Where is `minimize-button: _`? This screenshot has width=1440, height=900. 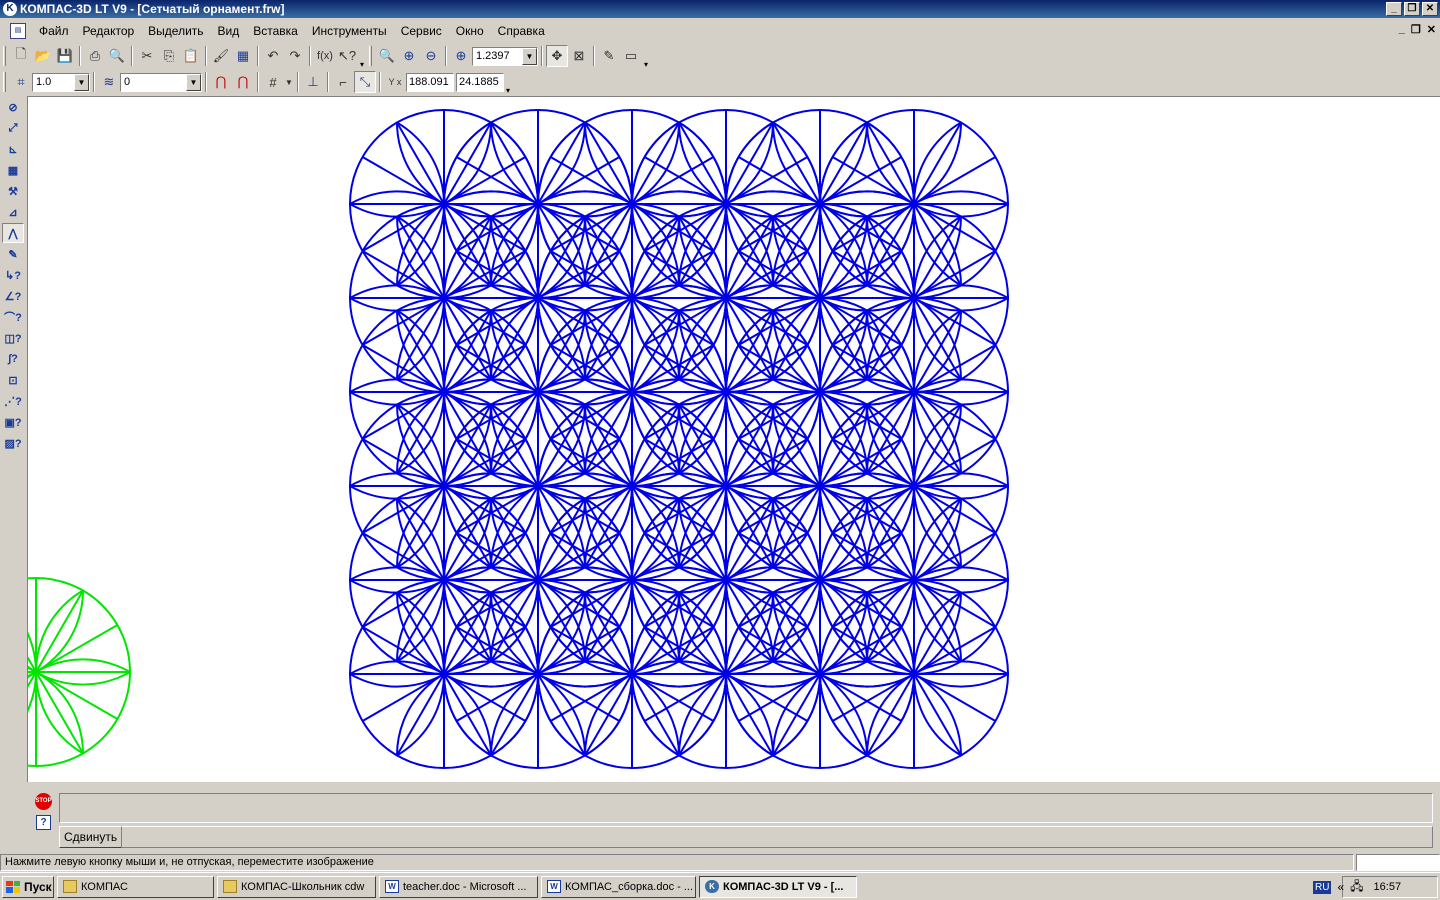
minimize-button: _ is located at coordinates (1394, 9).